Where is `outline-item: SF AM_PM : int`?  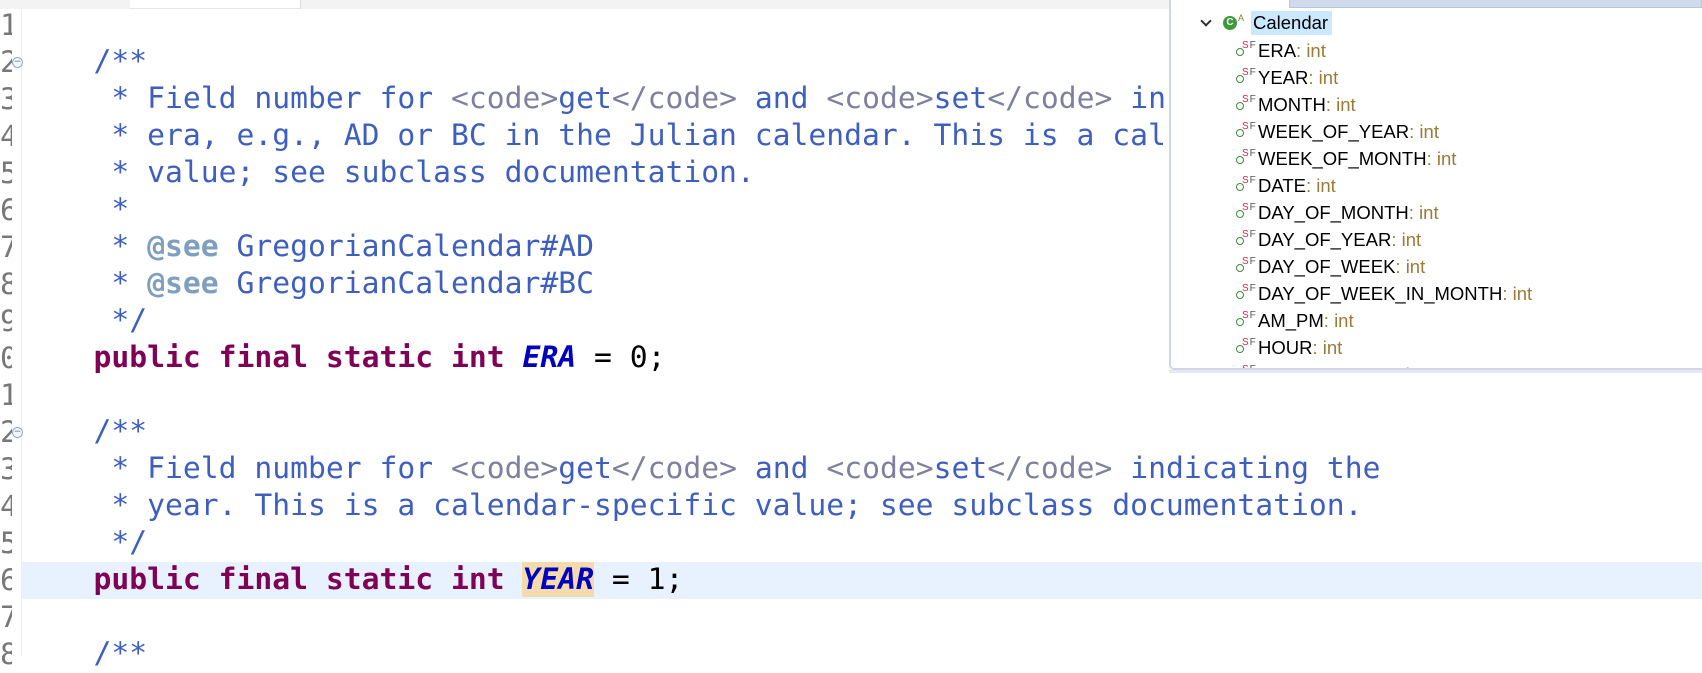
outline-item: SF AM_PM : int is located at coordinates (1295, 320).